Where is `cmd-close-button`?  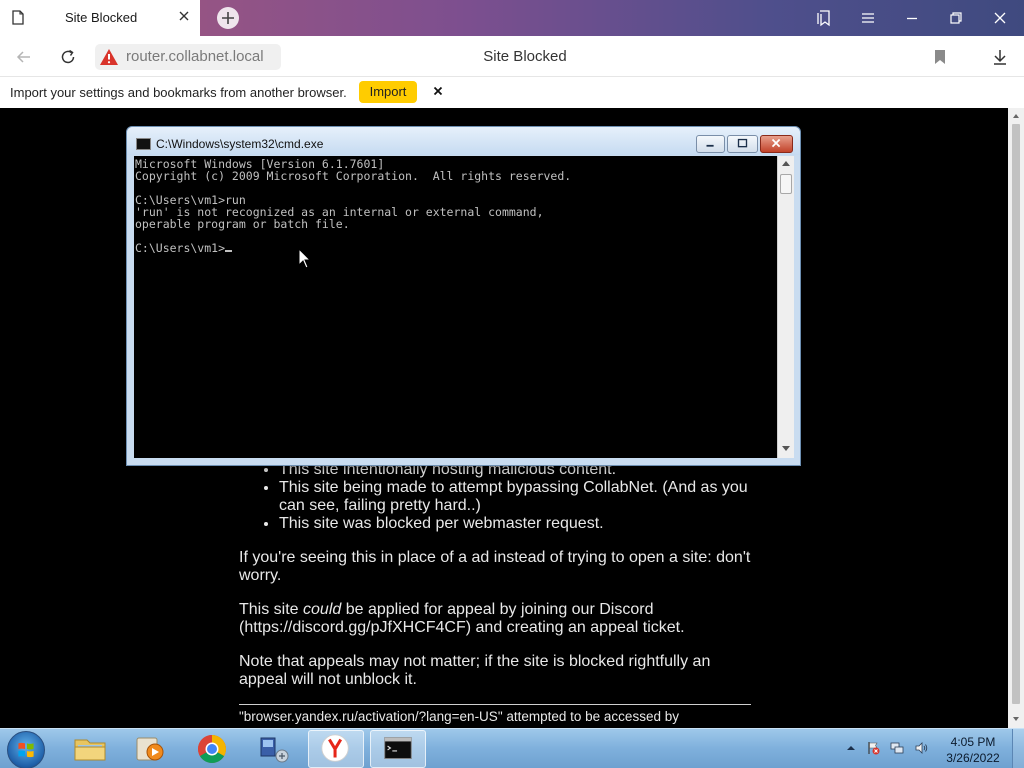
cmd-close-button is located at coordinates (776, 144).